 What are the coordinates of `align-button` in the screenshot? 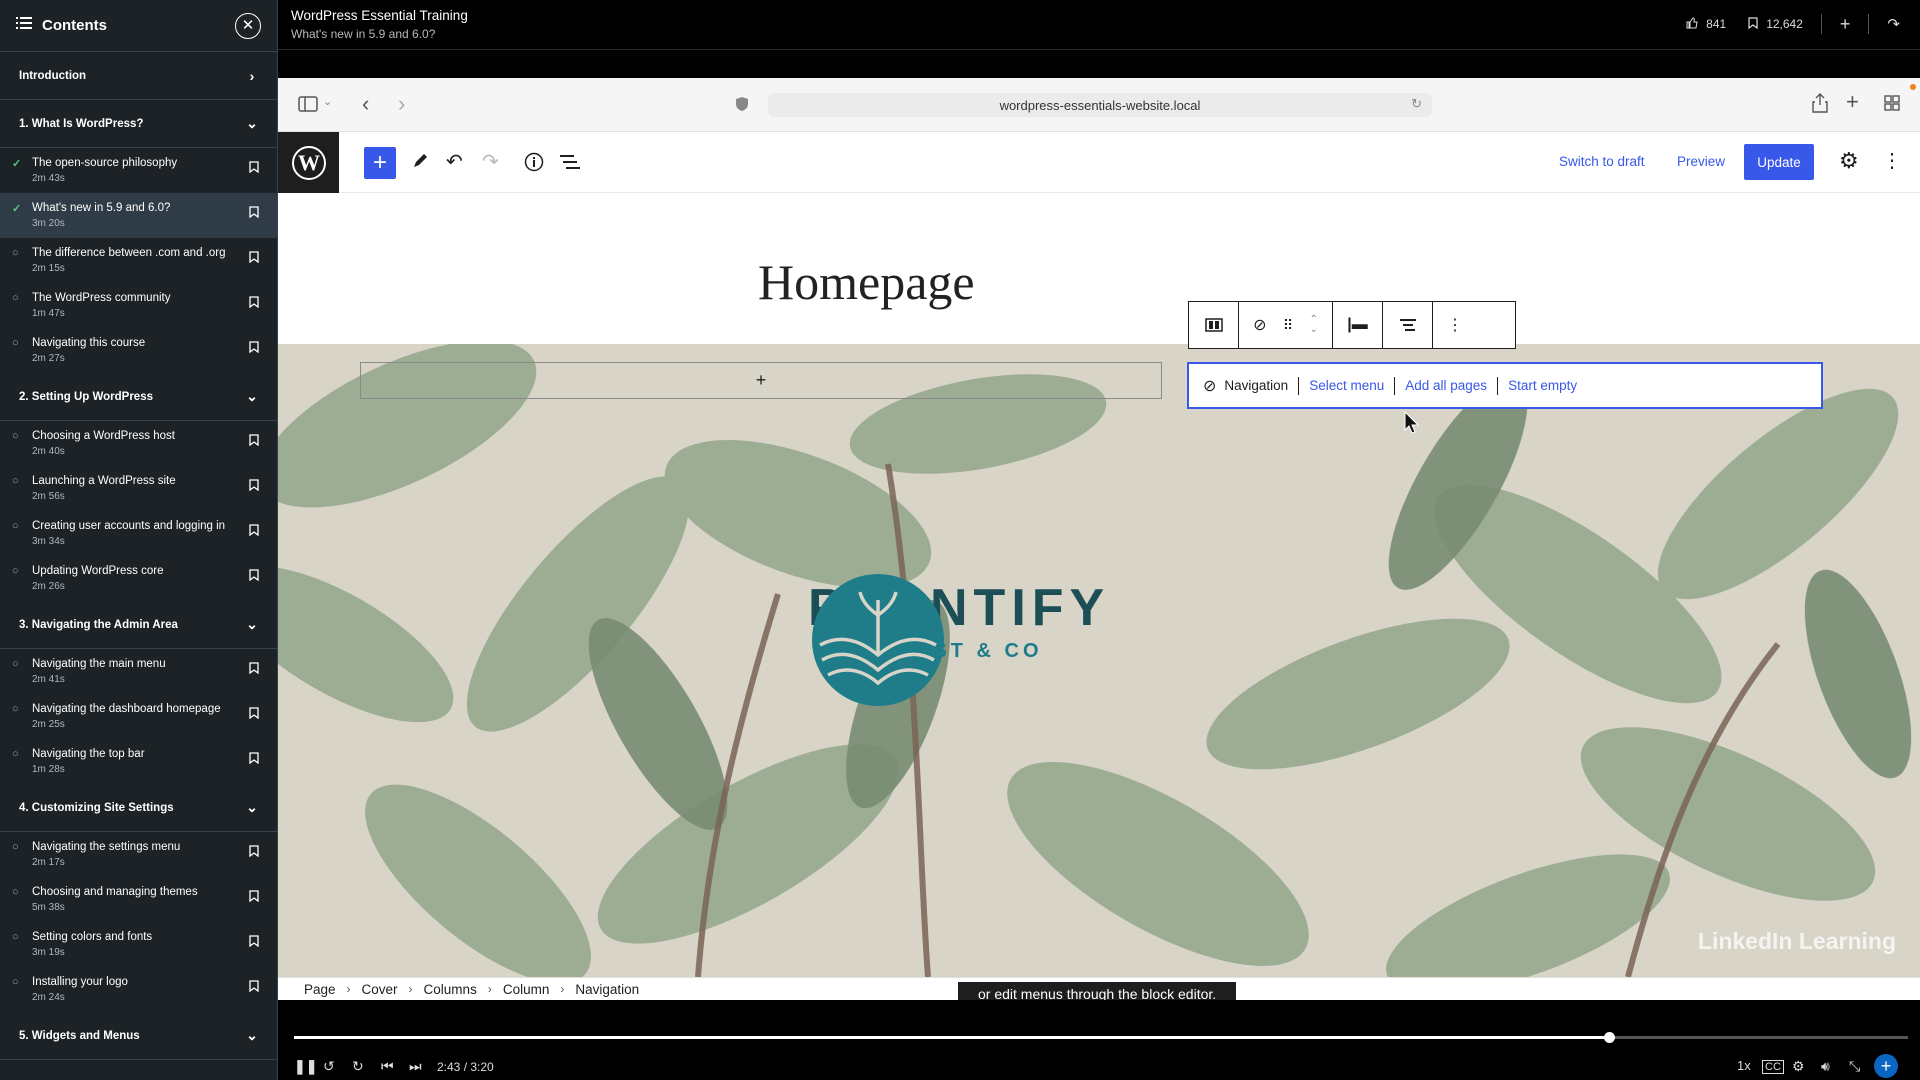 It's located at (1408, 325).